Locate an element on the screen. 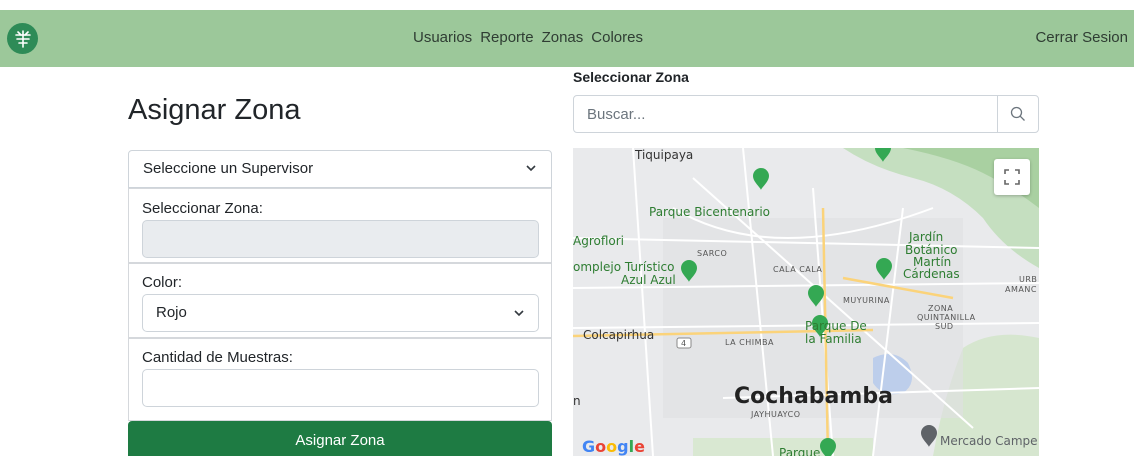 The width and height of the screenshot is (1134, 456). supervisor-select: Seleccione un Supervisor is located at coordinates (340, 169).